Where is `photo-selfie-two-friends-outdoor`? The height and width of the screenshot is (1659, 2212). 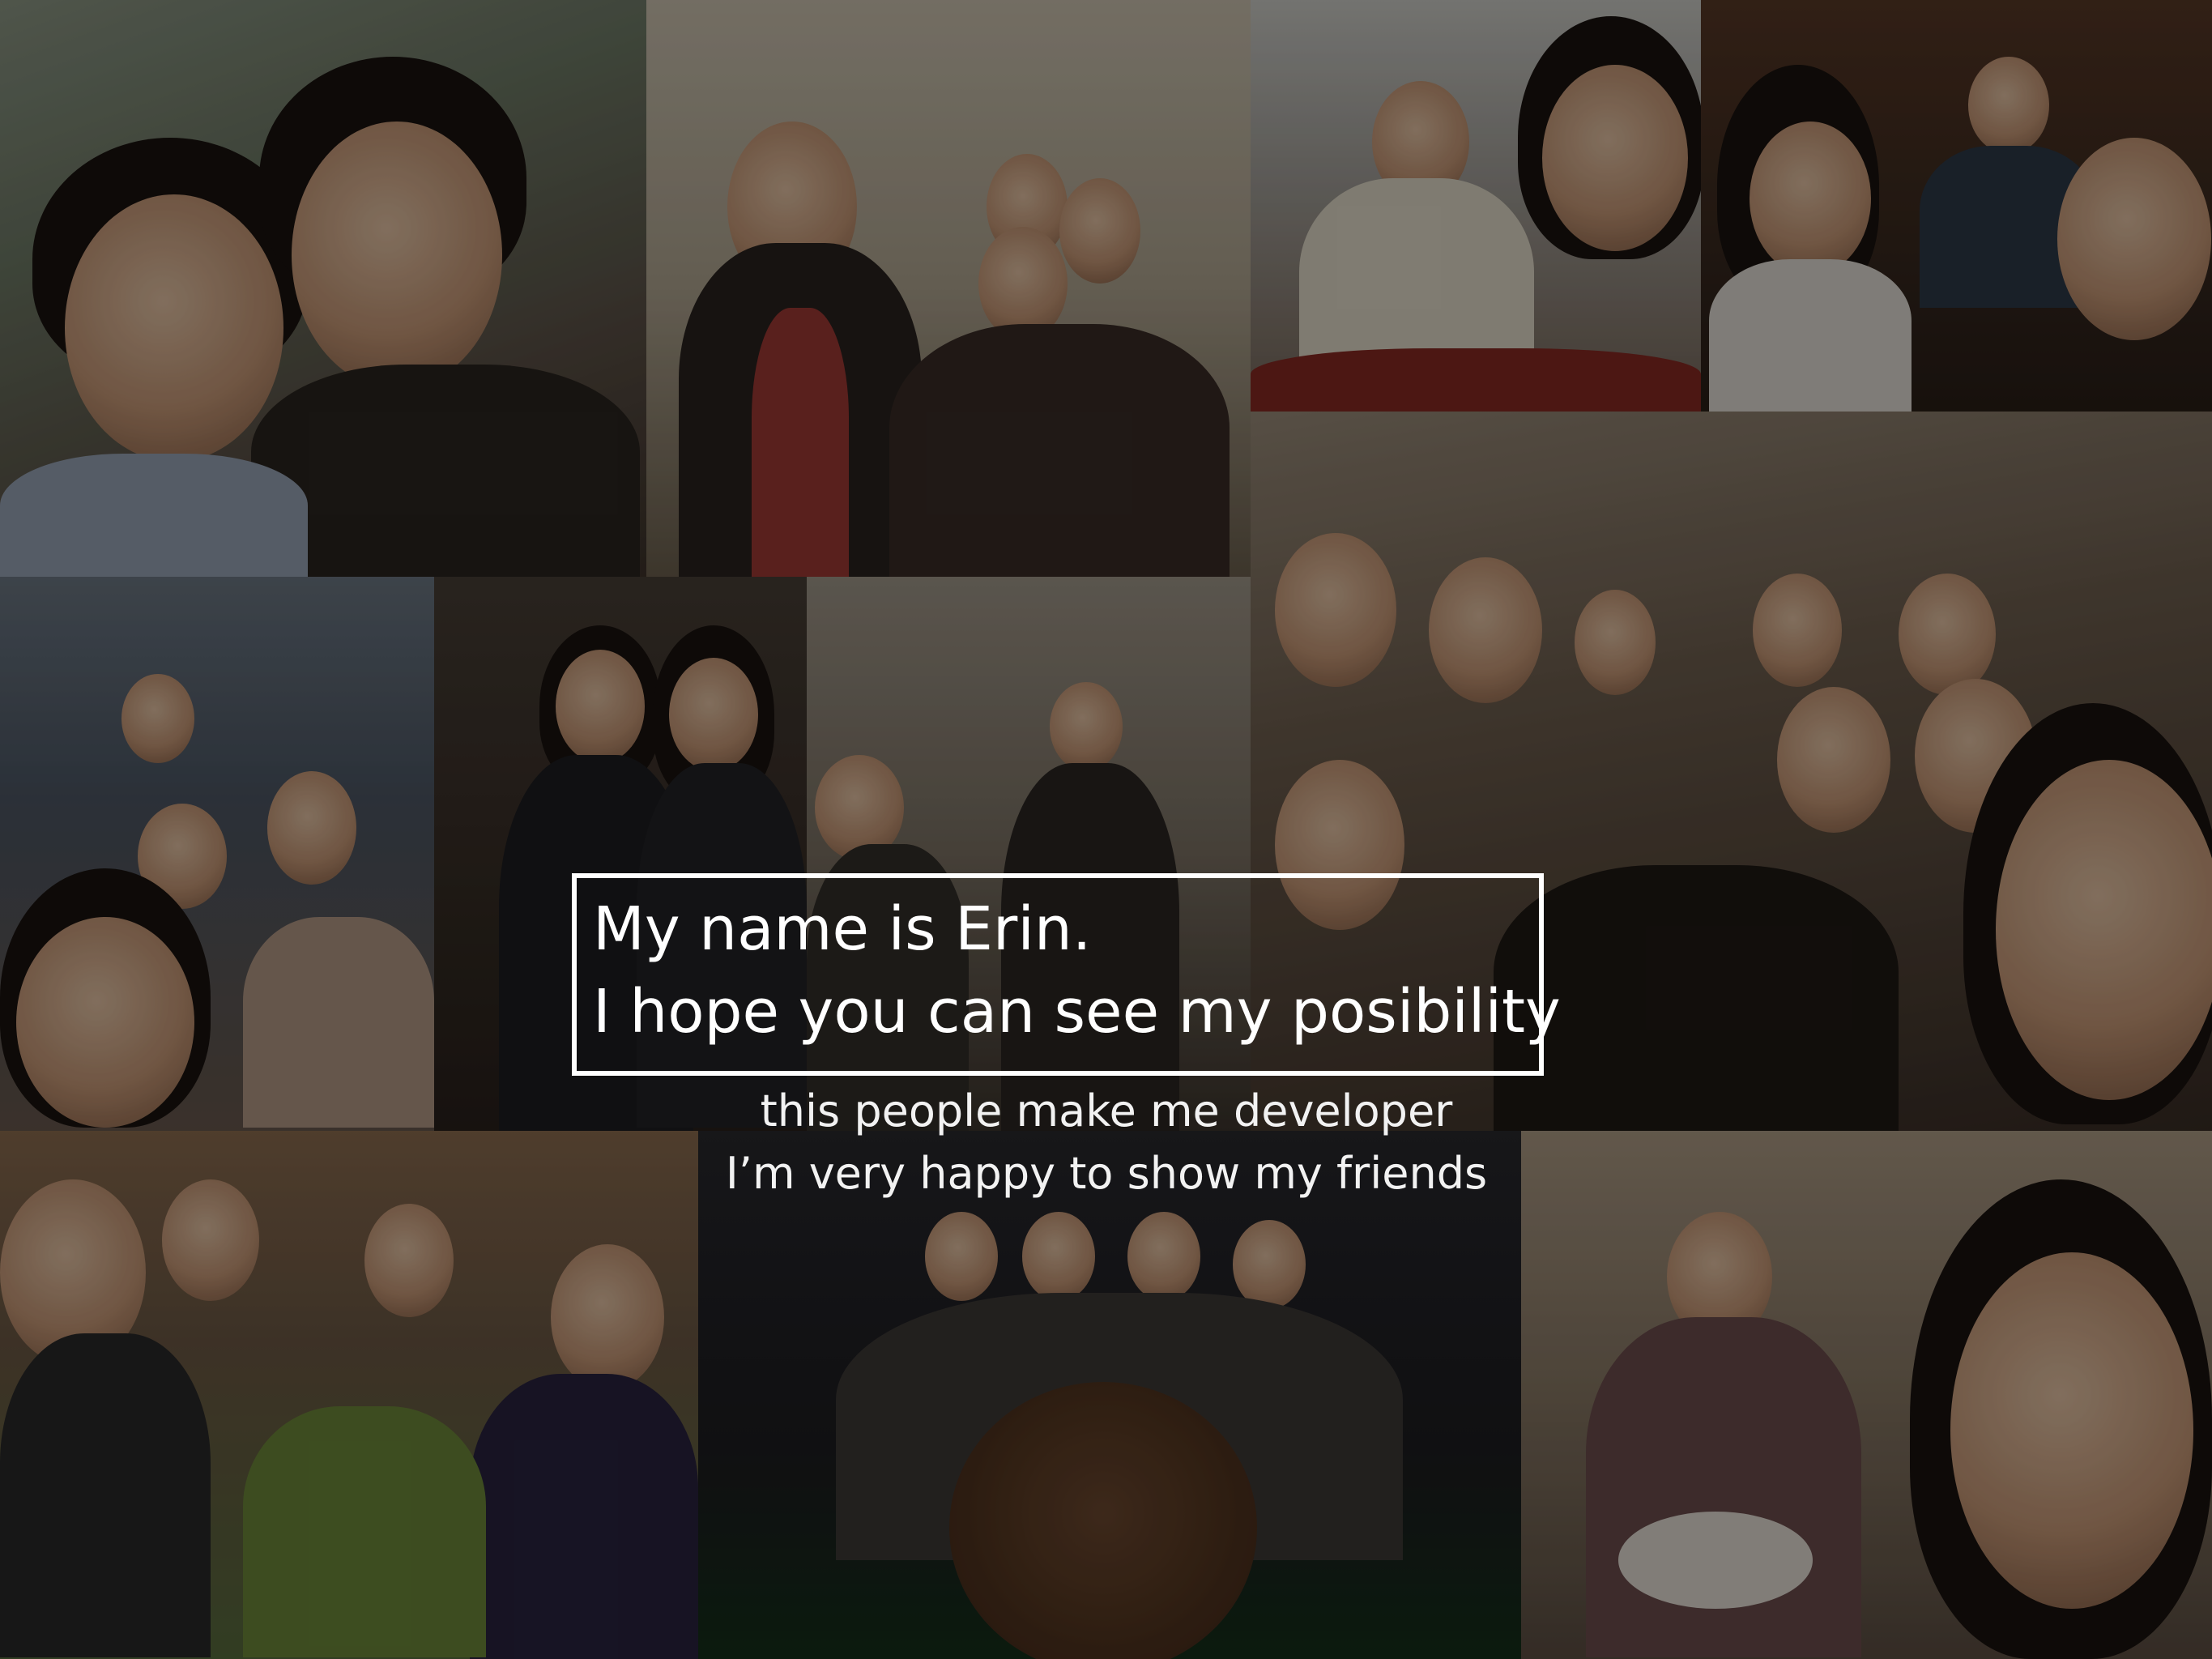 photo-selfie-two-friends-outdoor is located at coordinates (323, 288).